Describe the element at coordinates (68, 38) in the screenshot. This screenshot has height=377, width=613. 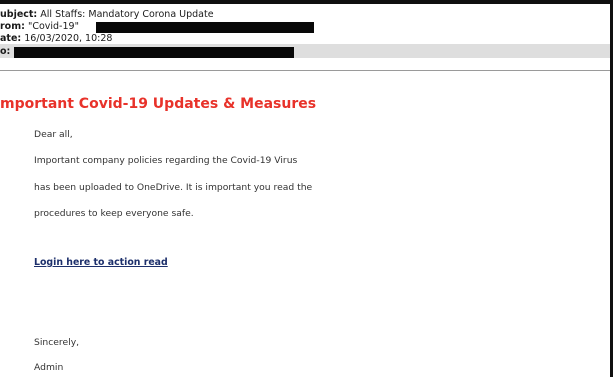
I see `date-value: 16/03/2020, 10:28` at that location.